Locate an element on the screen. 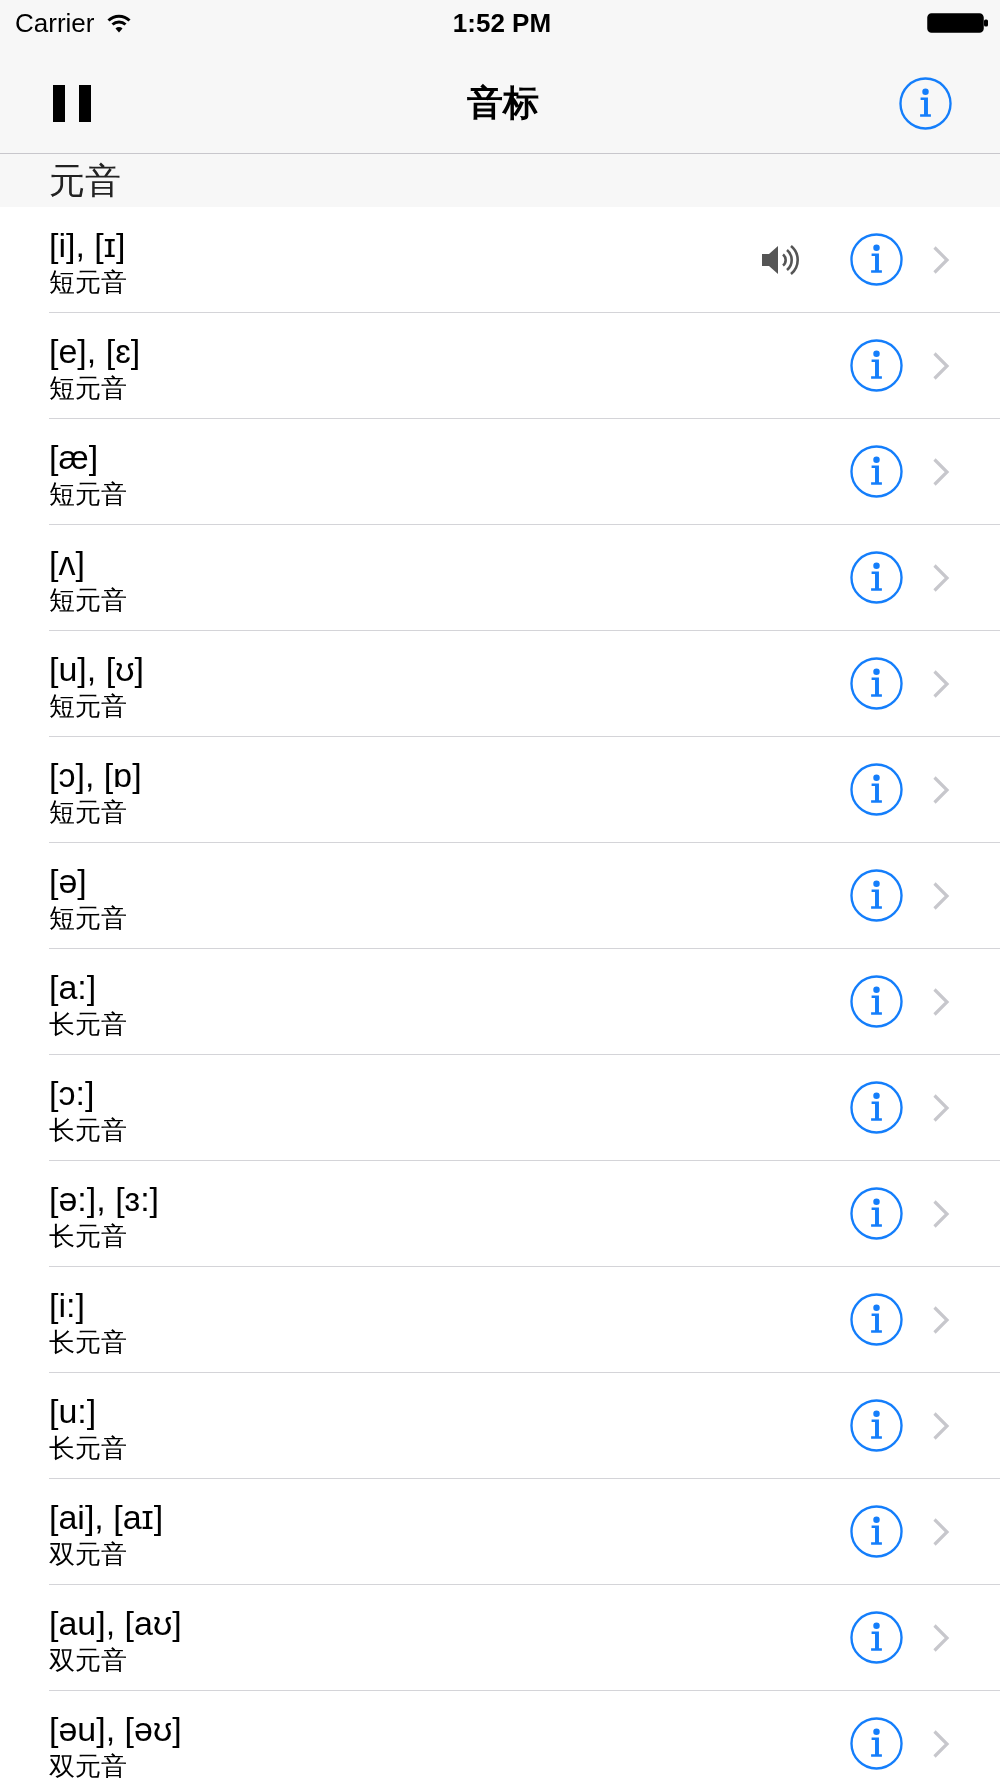 This screenshot has height=1778, width=1000. phonetic-list-item: [au], [aʊ] 双元音 is located at coordinates (524, 1638).